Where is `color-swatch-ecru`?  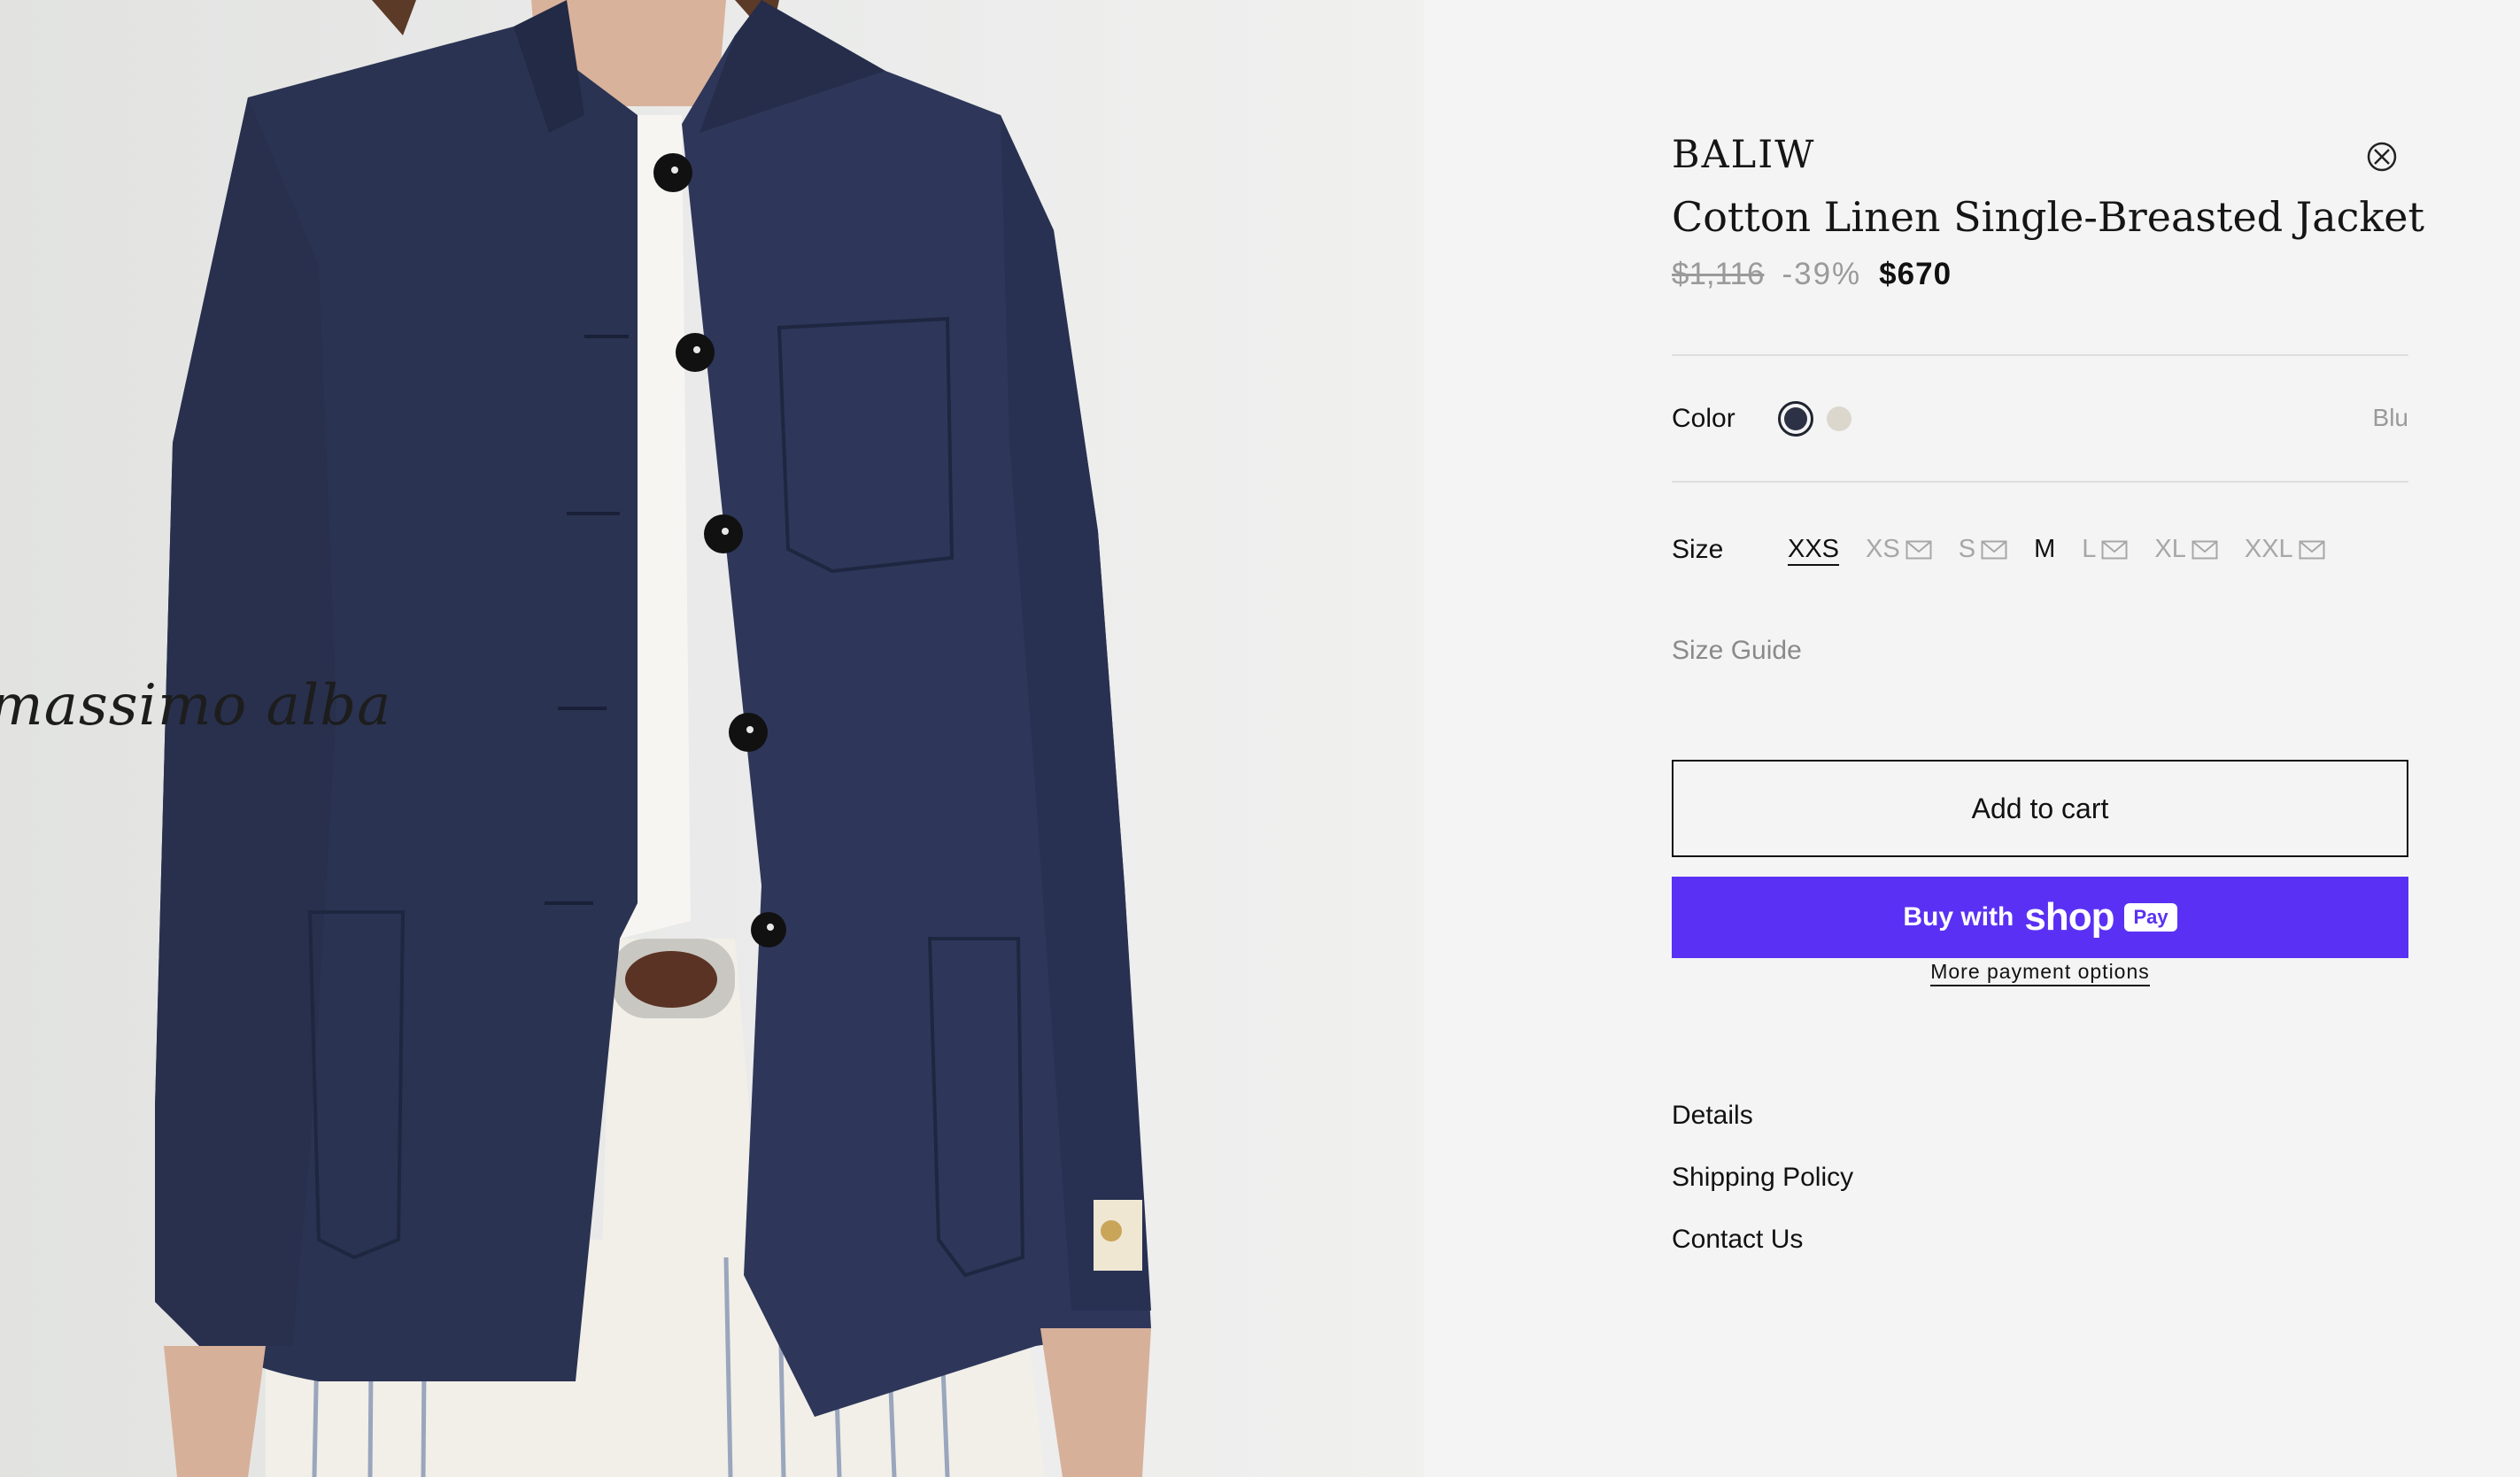
color-swatch-ecru is located at coordinates (1839, 418).